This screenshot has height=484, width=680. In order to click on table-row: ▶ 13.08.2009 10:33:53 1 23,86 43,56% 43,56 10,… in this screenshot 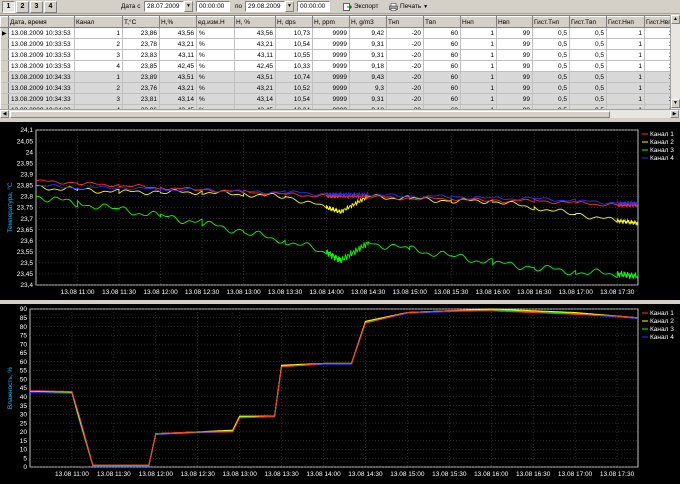, I will do `click(335, 33)`.